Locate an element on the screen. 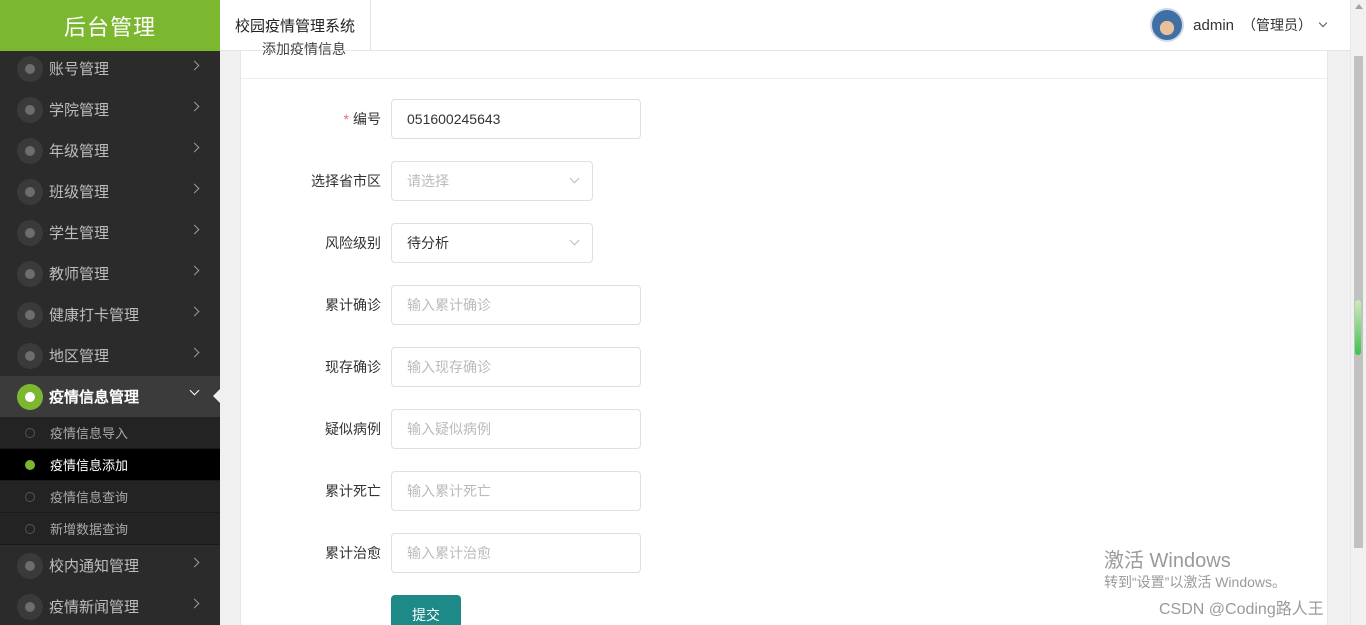  form-row-region: 选择省市区 请选择 is located at coordinates (491, 181).